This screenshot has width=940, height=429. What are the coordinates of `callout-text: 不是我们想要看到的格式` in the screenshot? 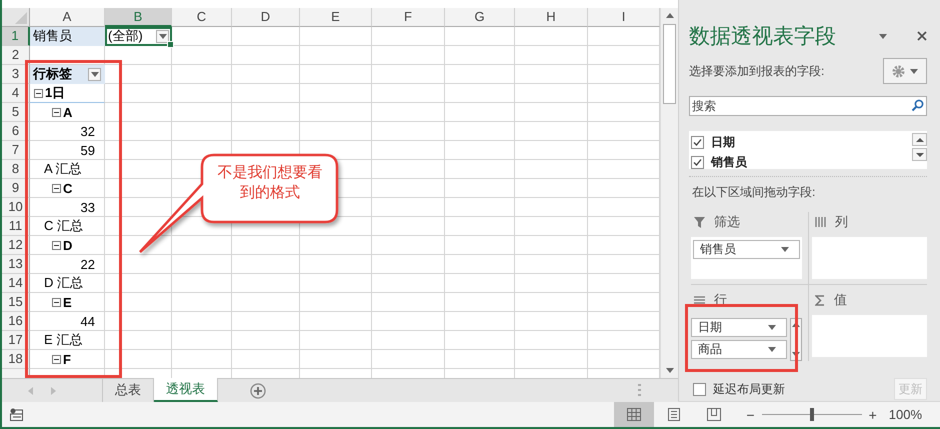 It's located at (270, 183).